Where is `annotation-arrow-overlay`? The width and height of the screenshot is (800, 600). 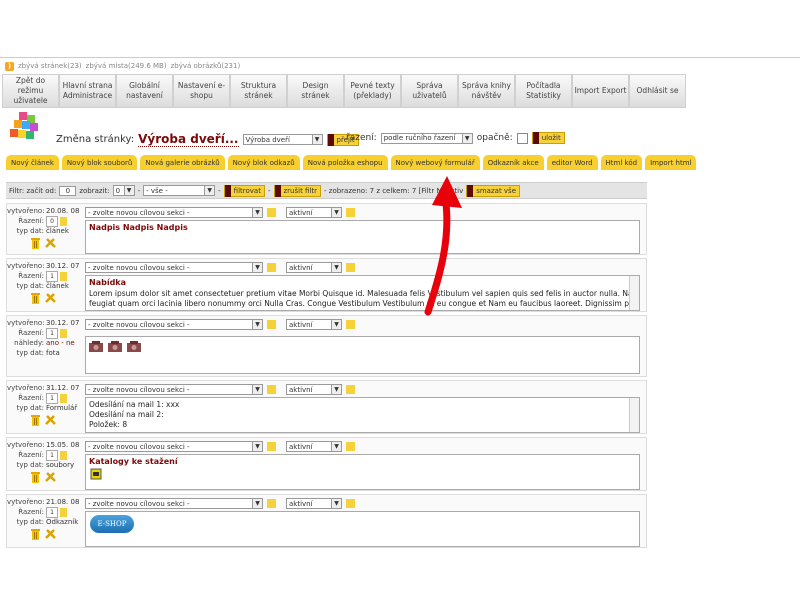
annotation-arrow-overlay is located at coordinates (443, 246).